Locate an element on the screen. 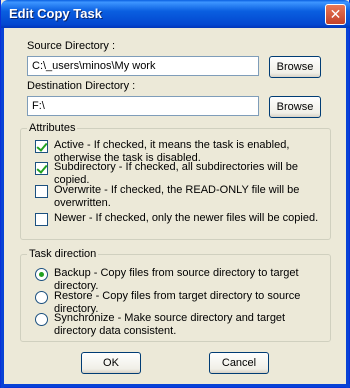  destination-browse-button: Browse is located at coordinates (295, 107).